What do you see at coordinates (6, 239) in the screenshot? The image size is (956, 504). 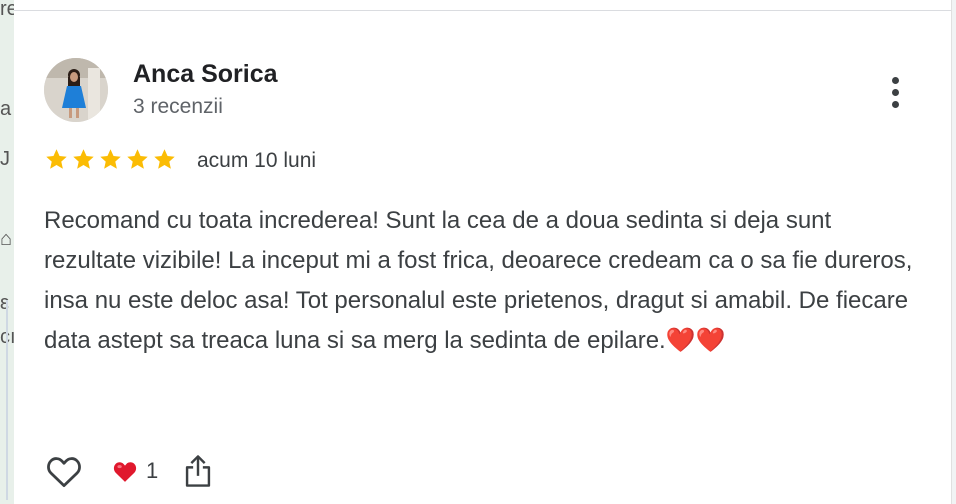 I see `map-label: ⌂` at bounding box center [6, 239].